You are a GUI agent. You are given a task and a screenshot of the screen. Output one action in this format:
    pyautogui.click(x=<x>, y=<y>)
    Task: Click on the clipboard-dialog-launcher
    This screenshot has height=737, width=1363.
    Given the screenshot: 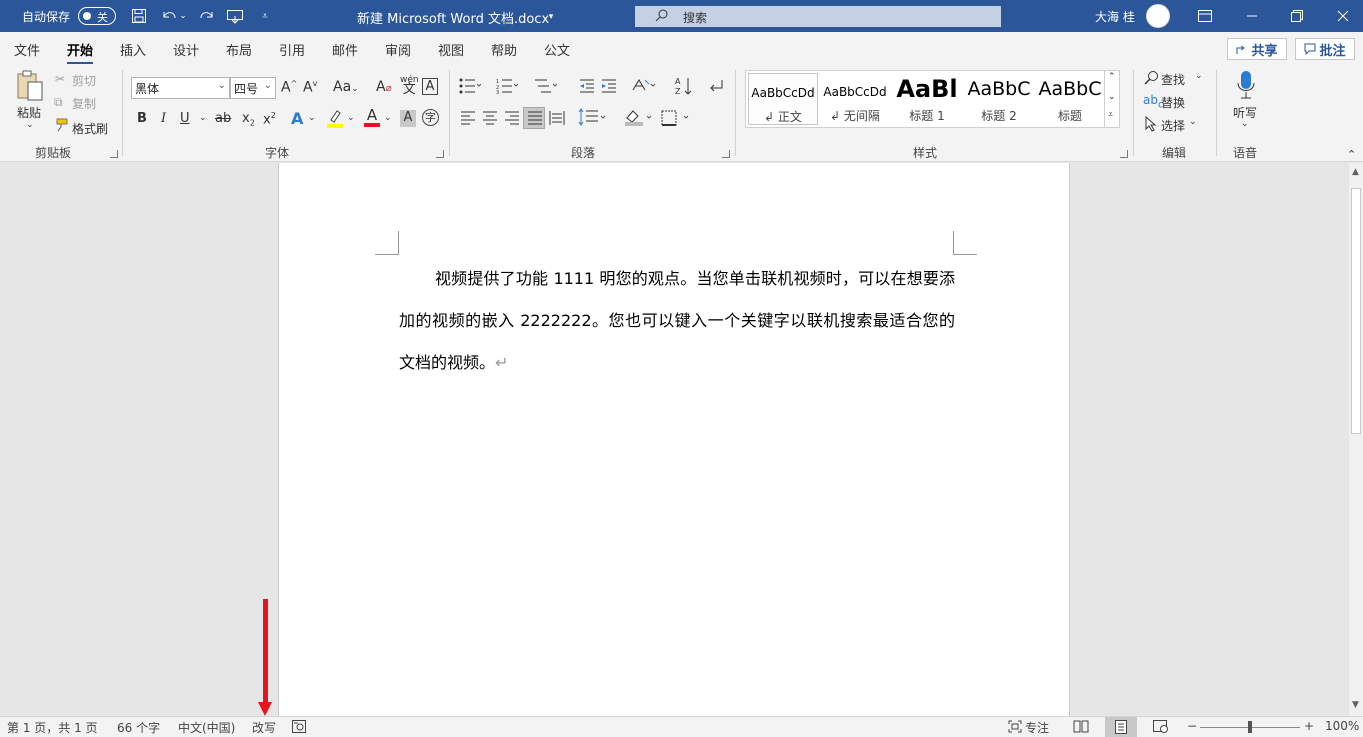 What is the action you would take?
    pyautogui.click(x=114, y=154)
    